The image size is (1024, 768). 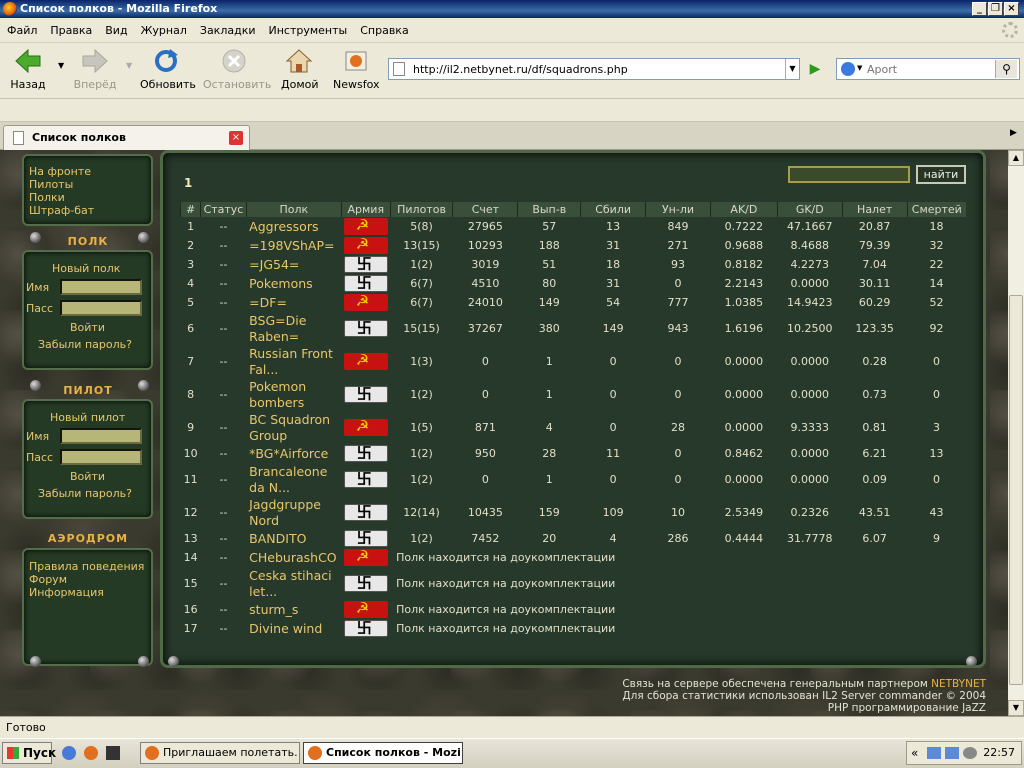 I want to click on forward-dropdown-icon: ▼, so click(x=129, y=65).